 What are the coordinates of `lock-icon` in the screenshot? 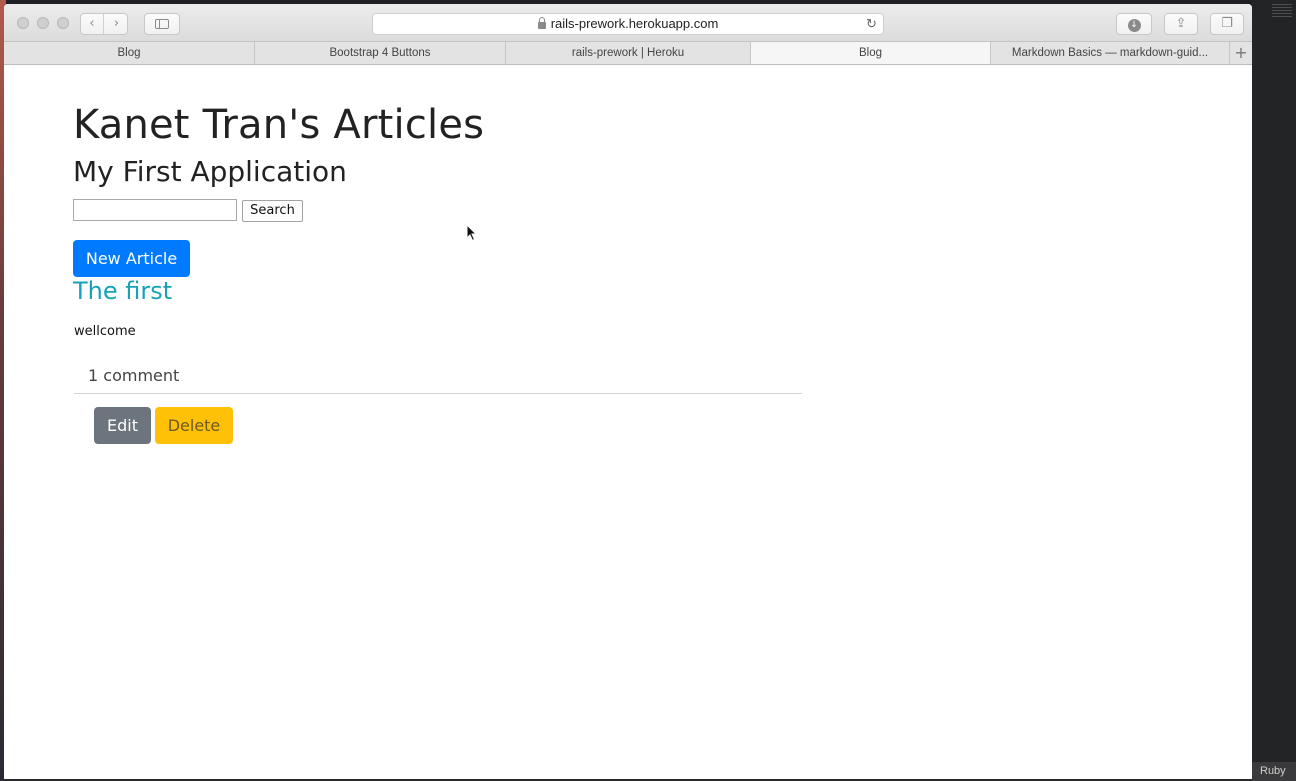 It's located at (541, 23).